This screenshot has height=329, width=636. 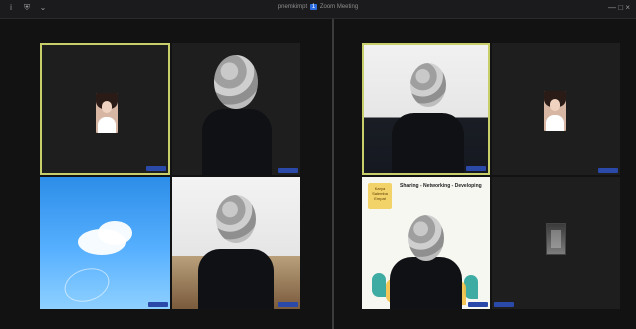 What do you see at coordinates (115, 233) in the screenshot?
I see `cloud-shape` at bounding box center [115, 233].